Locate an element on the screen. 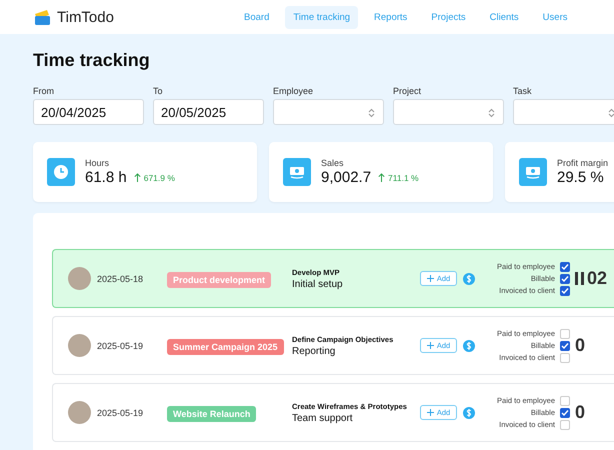  activity-name: Reporting is located at coordinates (314, 351).